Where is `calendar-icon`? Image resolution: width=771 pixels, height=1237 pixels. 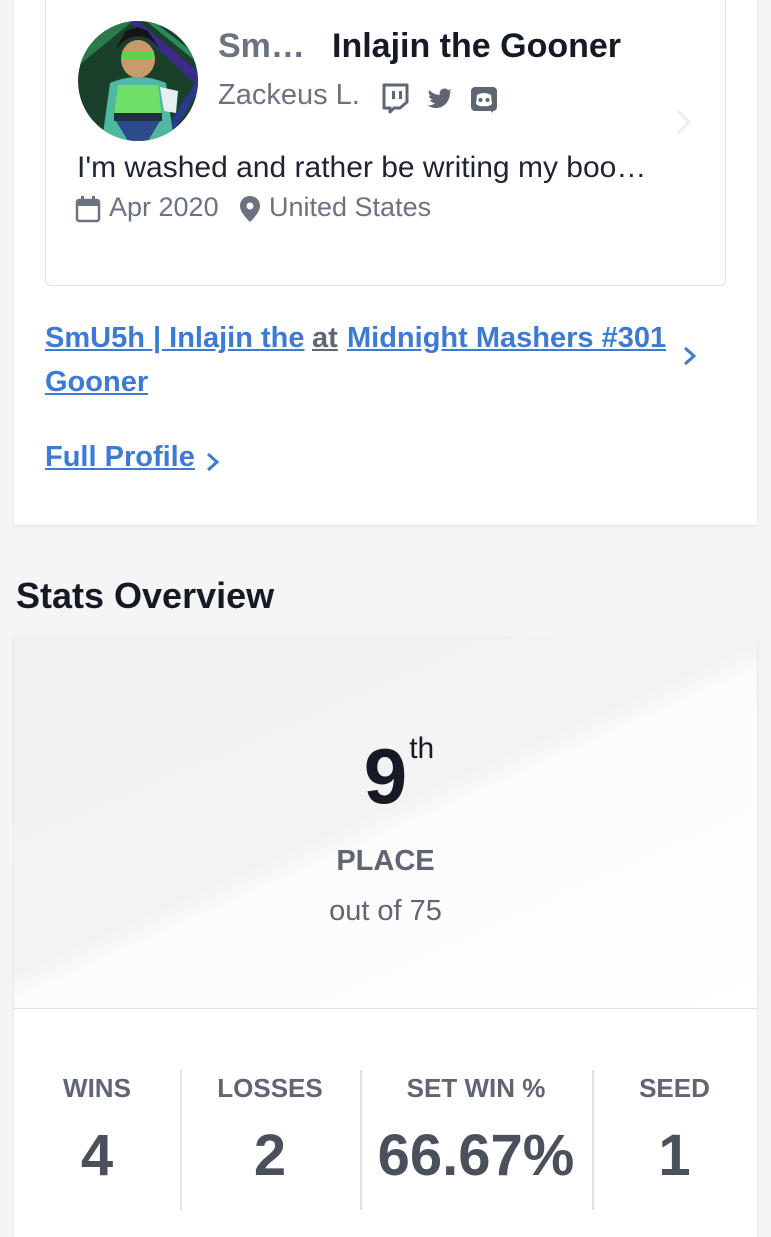
calendar-icon is located at coordinates (88, 209).